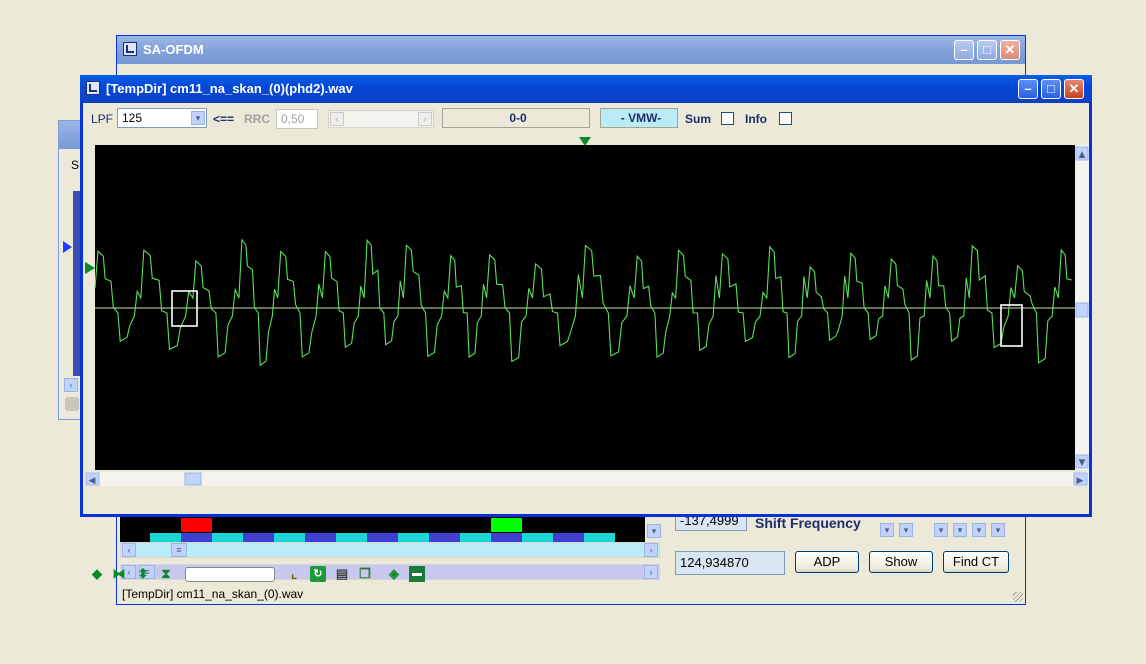  I want to click on waveform-title: [TempDir] cm11_na_skan_(0)(phd2).wav, so click(229, 88).